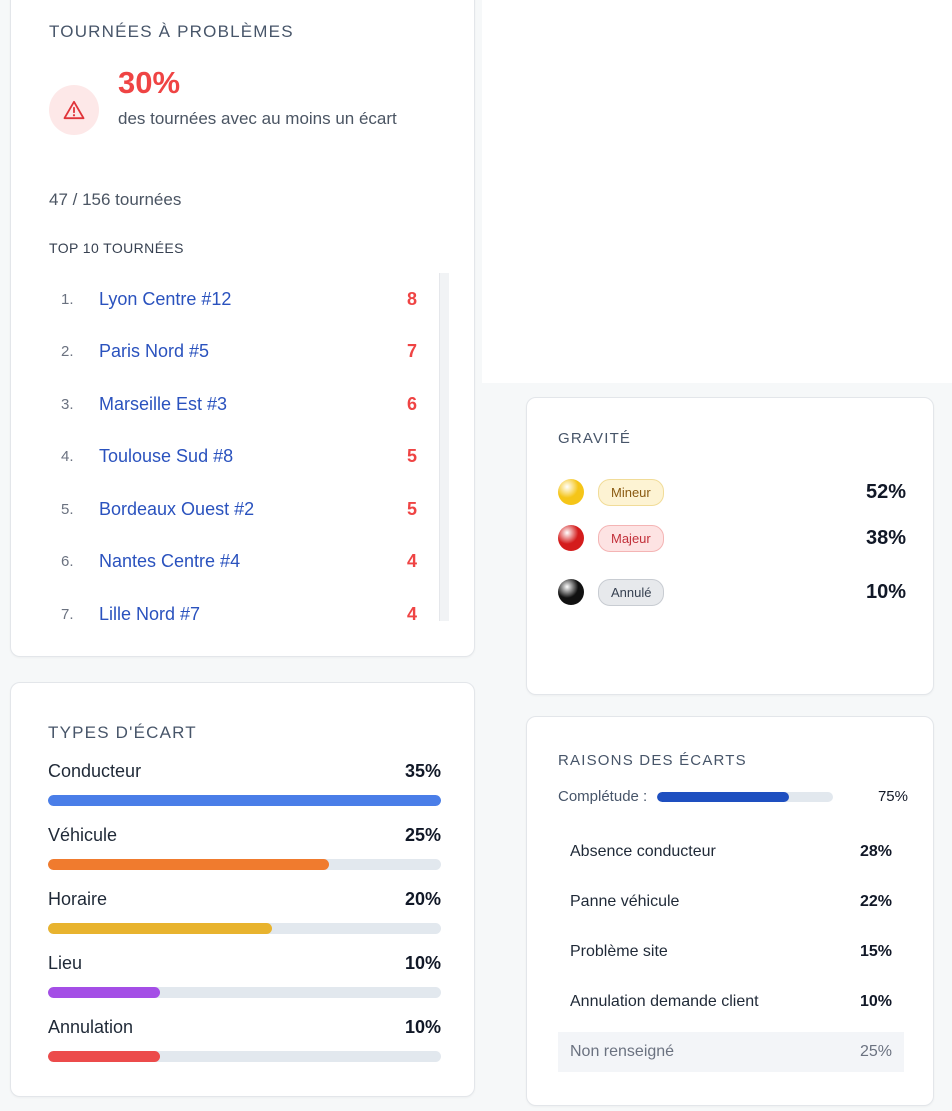 This screenshot has width=952, height=1111. I want to click on top-tour-row: 4. Toulouse Sud #8 5, so click(249, 457).